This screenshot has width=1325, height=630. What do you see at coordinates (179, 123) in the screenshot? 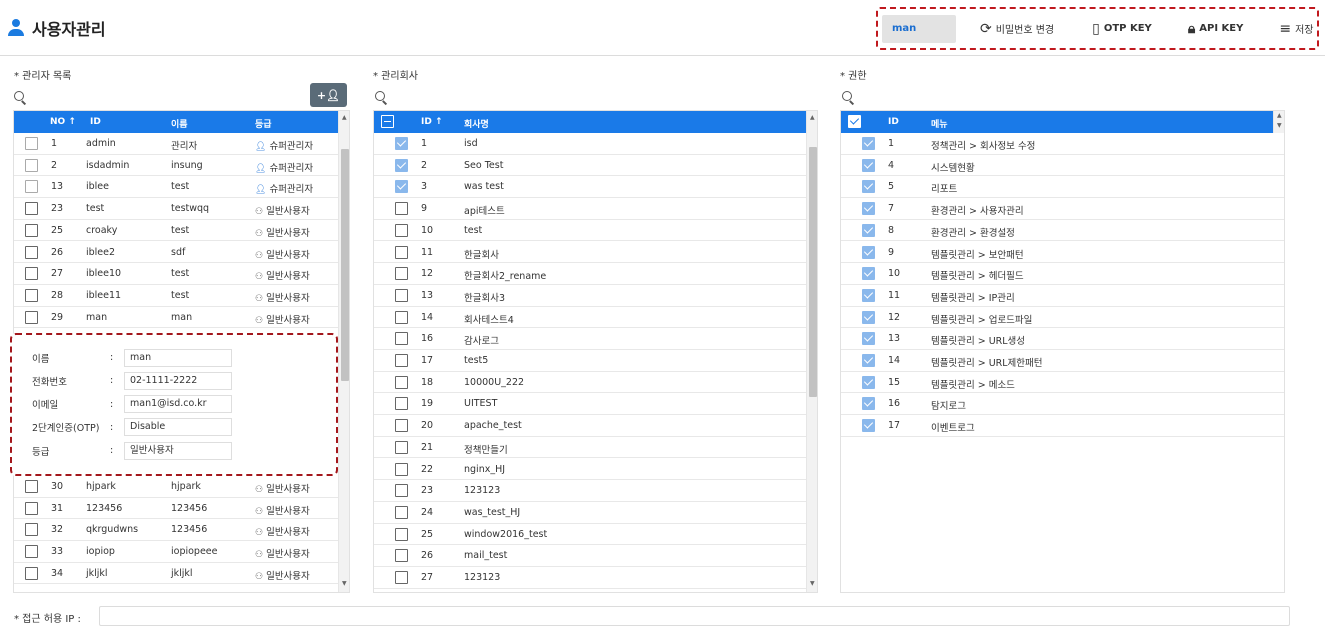
I see `col-name-header: 이름` at bounding box center [179, 123].